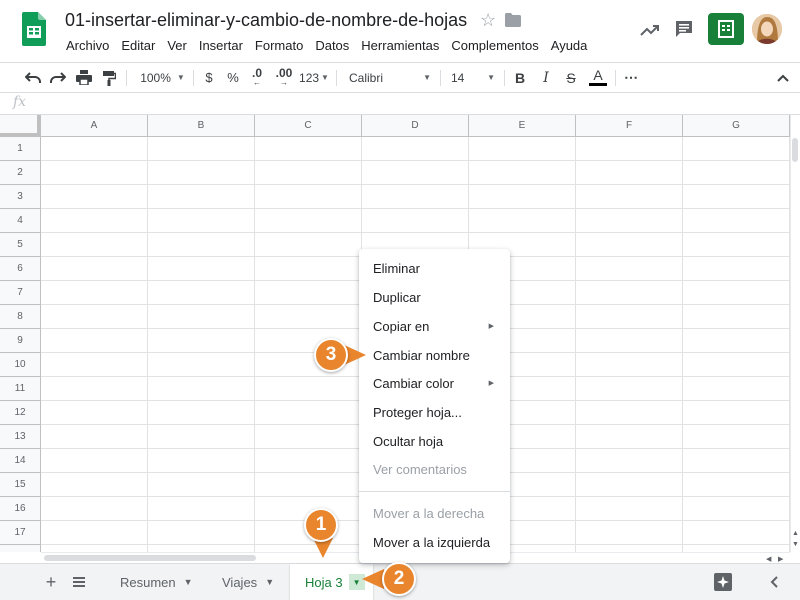 The width and height of the screenshot is (800, 600). What do you see at coordinates (34, 29) in the screenshot?
I see `sheets-logo-icon` at bounding box center [34, 29].